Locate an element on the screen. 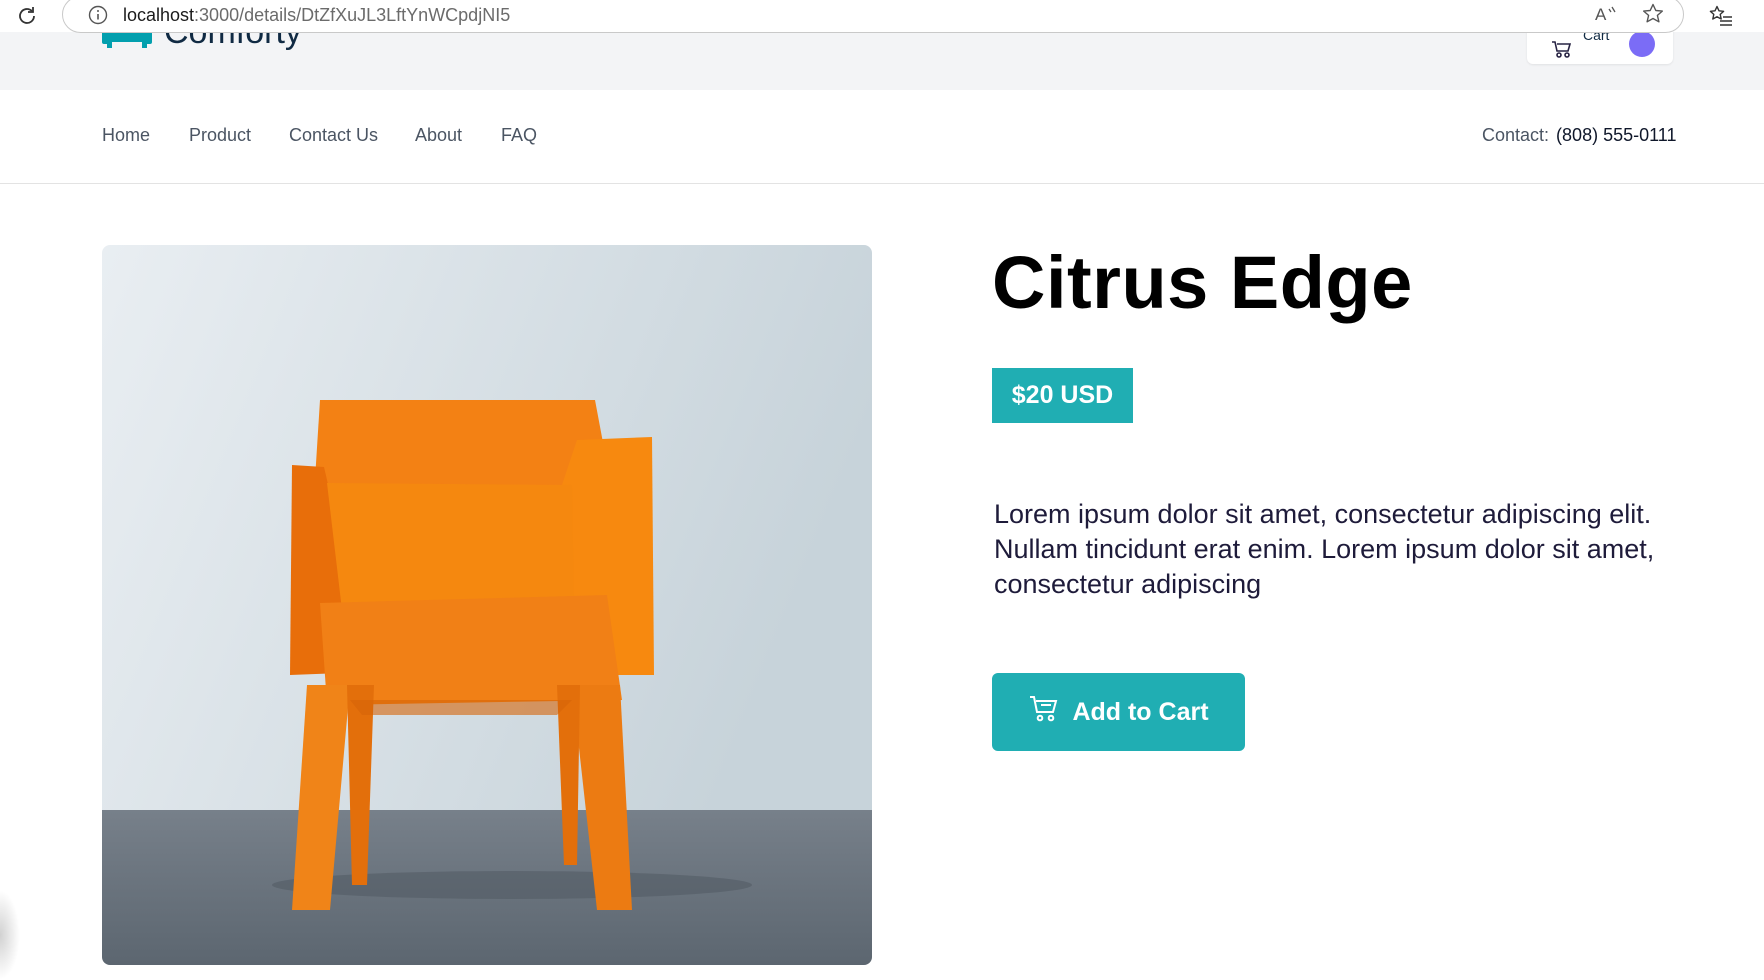 The width and height of the screenshot is (1764, 980). url-host: localhost is located at coordinates (159, 15).